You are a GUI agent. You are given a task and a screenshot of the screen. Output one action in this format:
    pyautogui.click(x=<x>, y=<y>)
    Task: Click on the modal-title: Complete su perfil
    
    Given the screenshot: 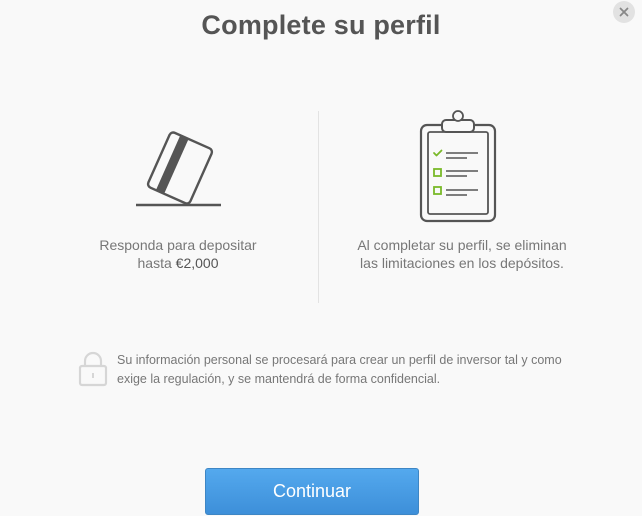 What is the action you would take?
    pyautogui.click(x=321, y=25)
    